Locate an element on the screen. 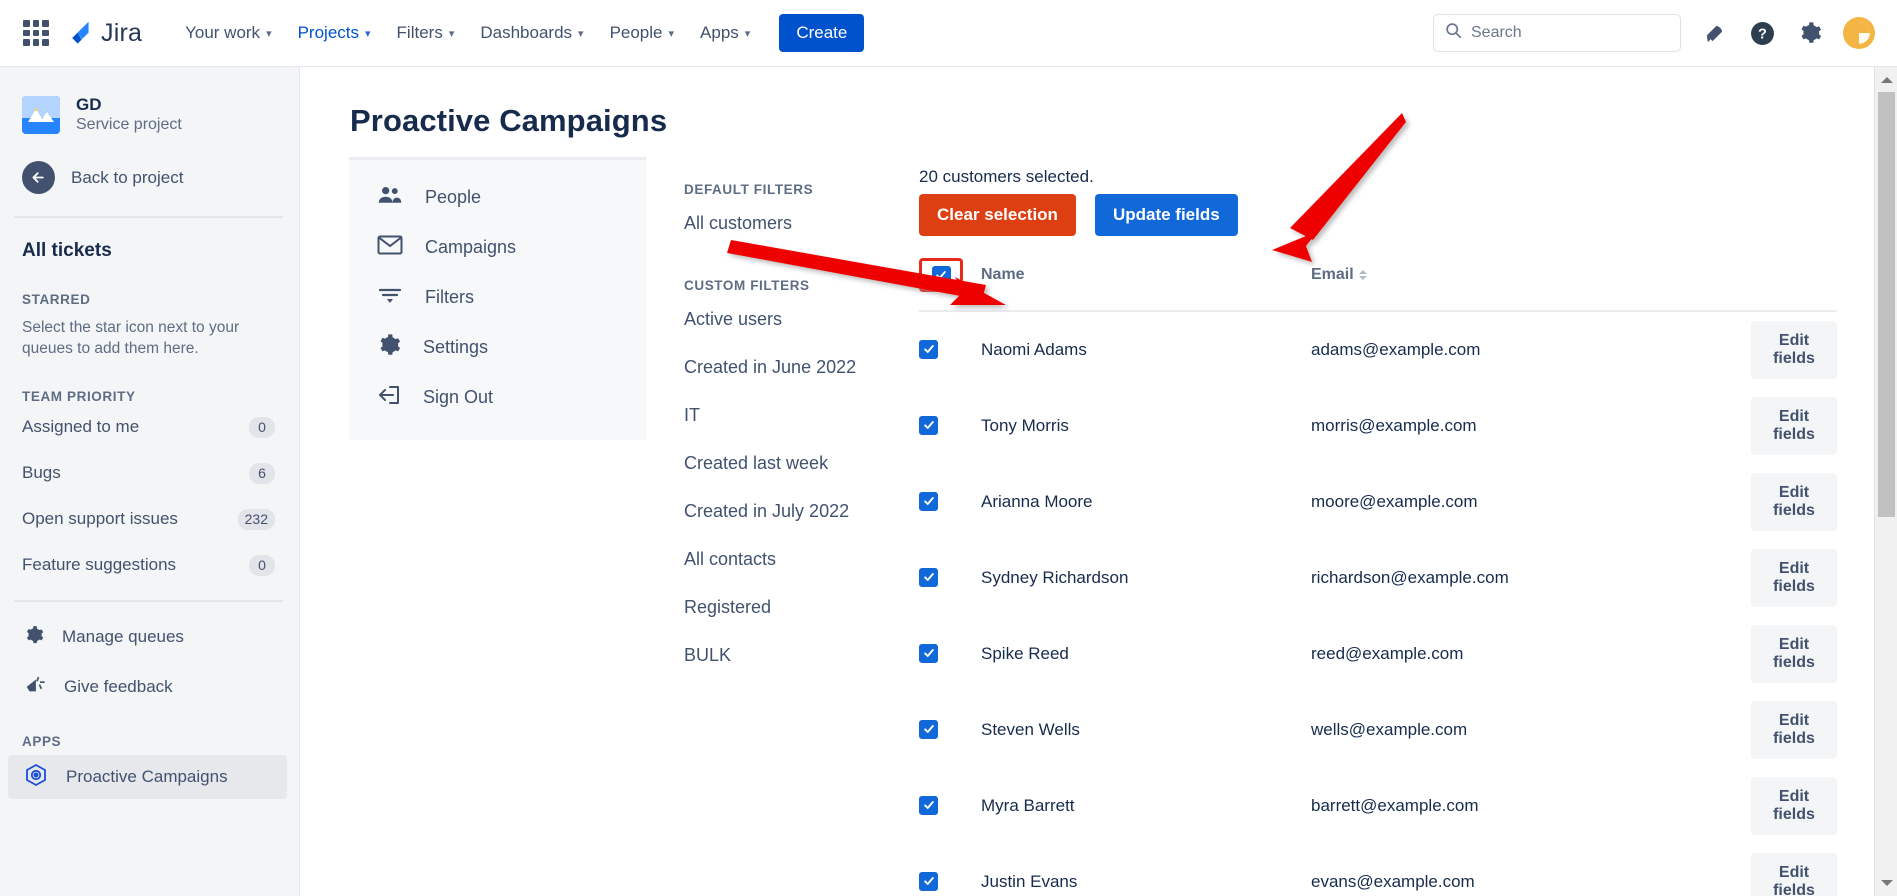 The height and width of the screenshot is (896, 1897). sidebar-item-open-support-issues: Open support issues 232 is located at coordinates (149, 519).